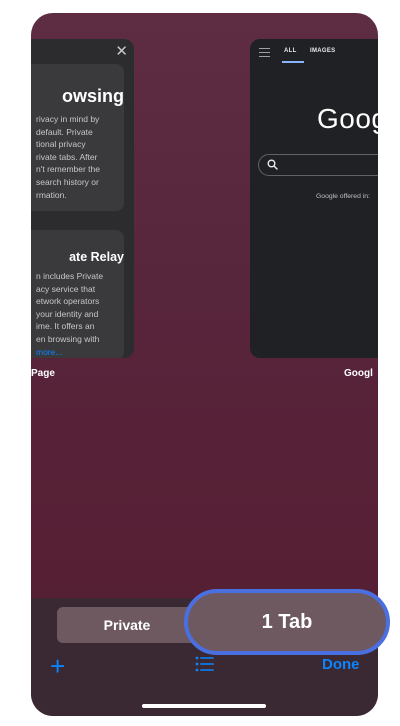  Describe the element at coordinates (272, 164) in the screenshot. I see `search-icon` at that location.